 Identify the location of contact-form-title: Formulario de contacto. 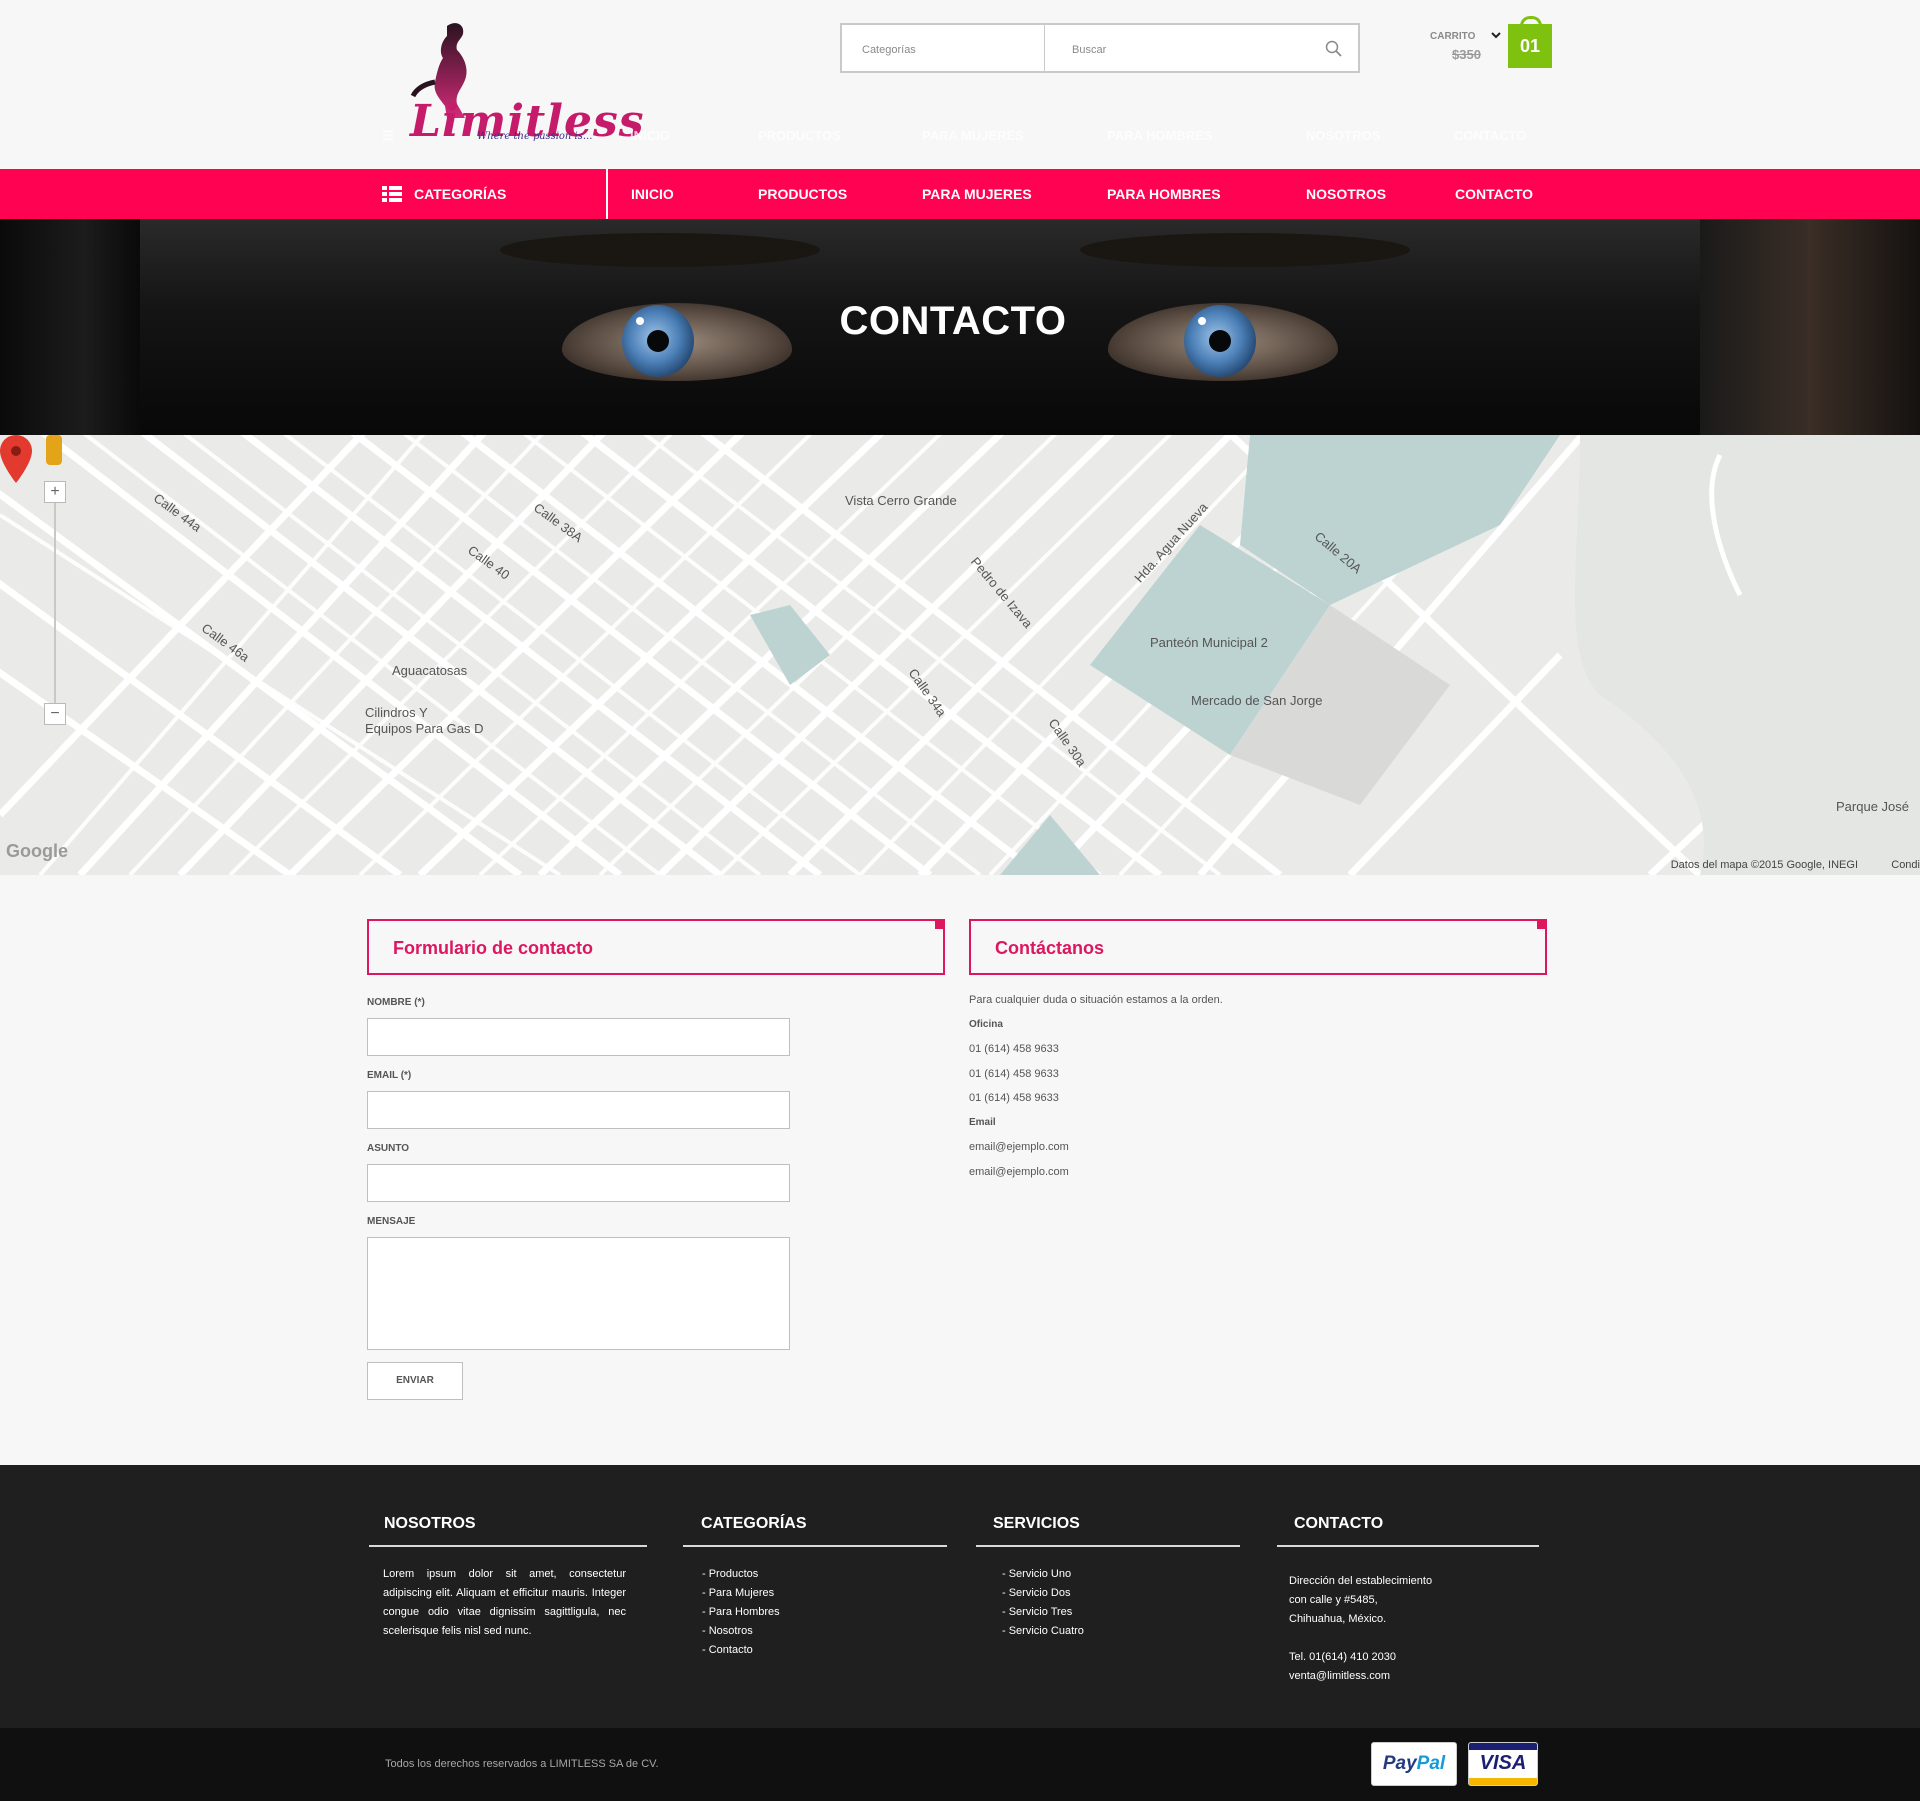
(493, 948).